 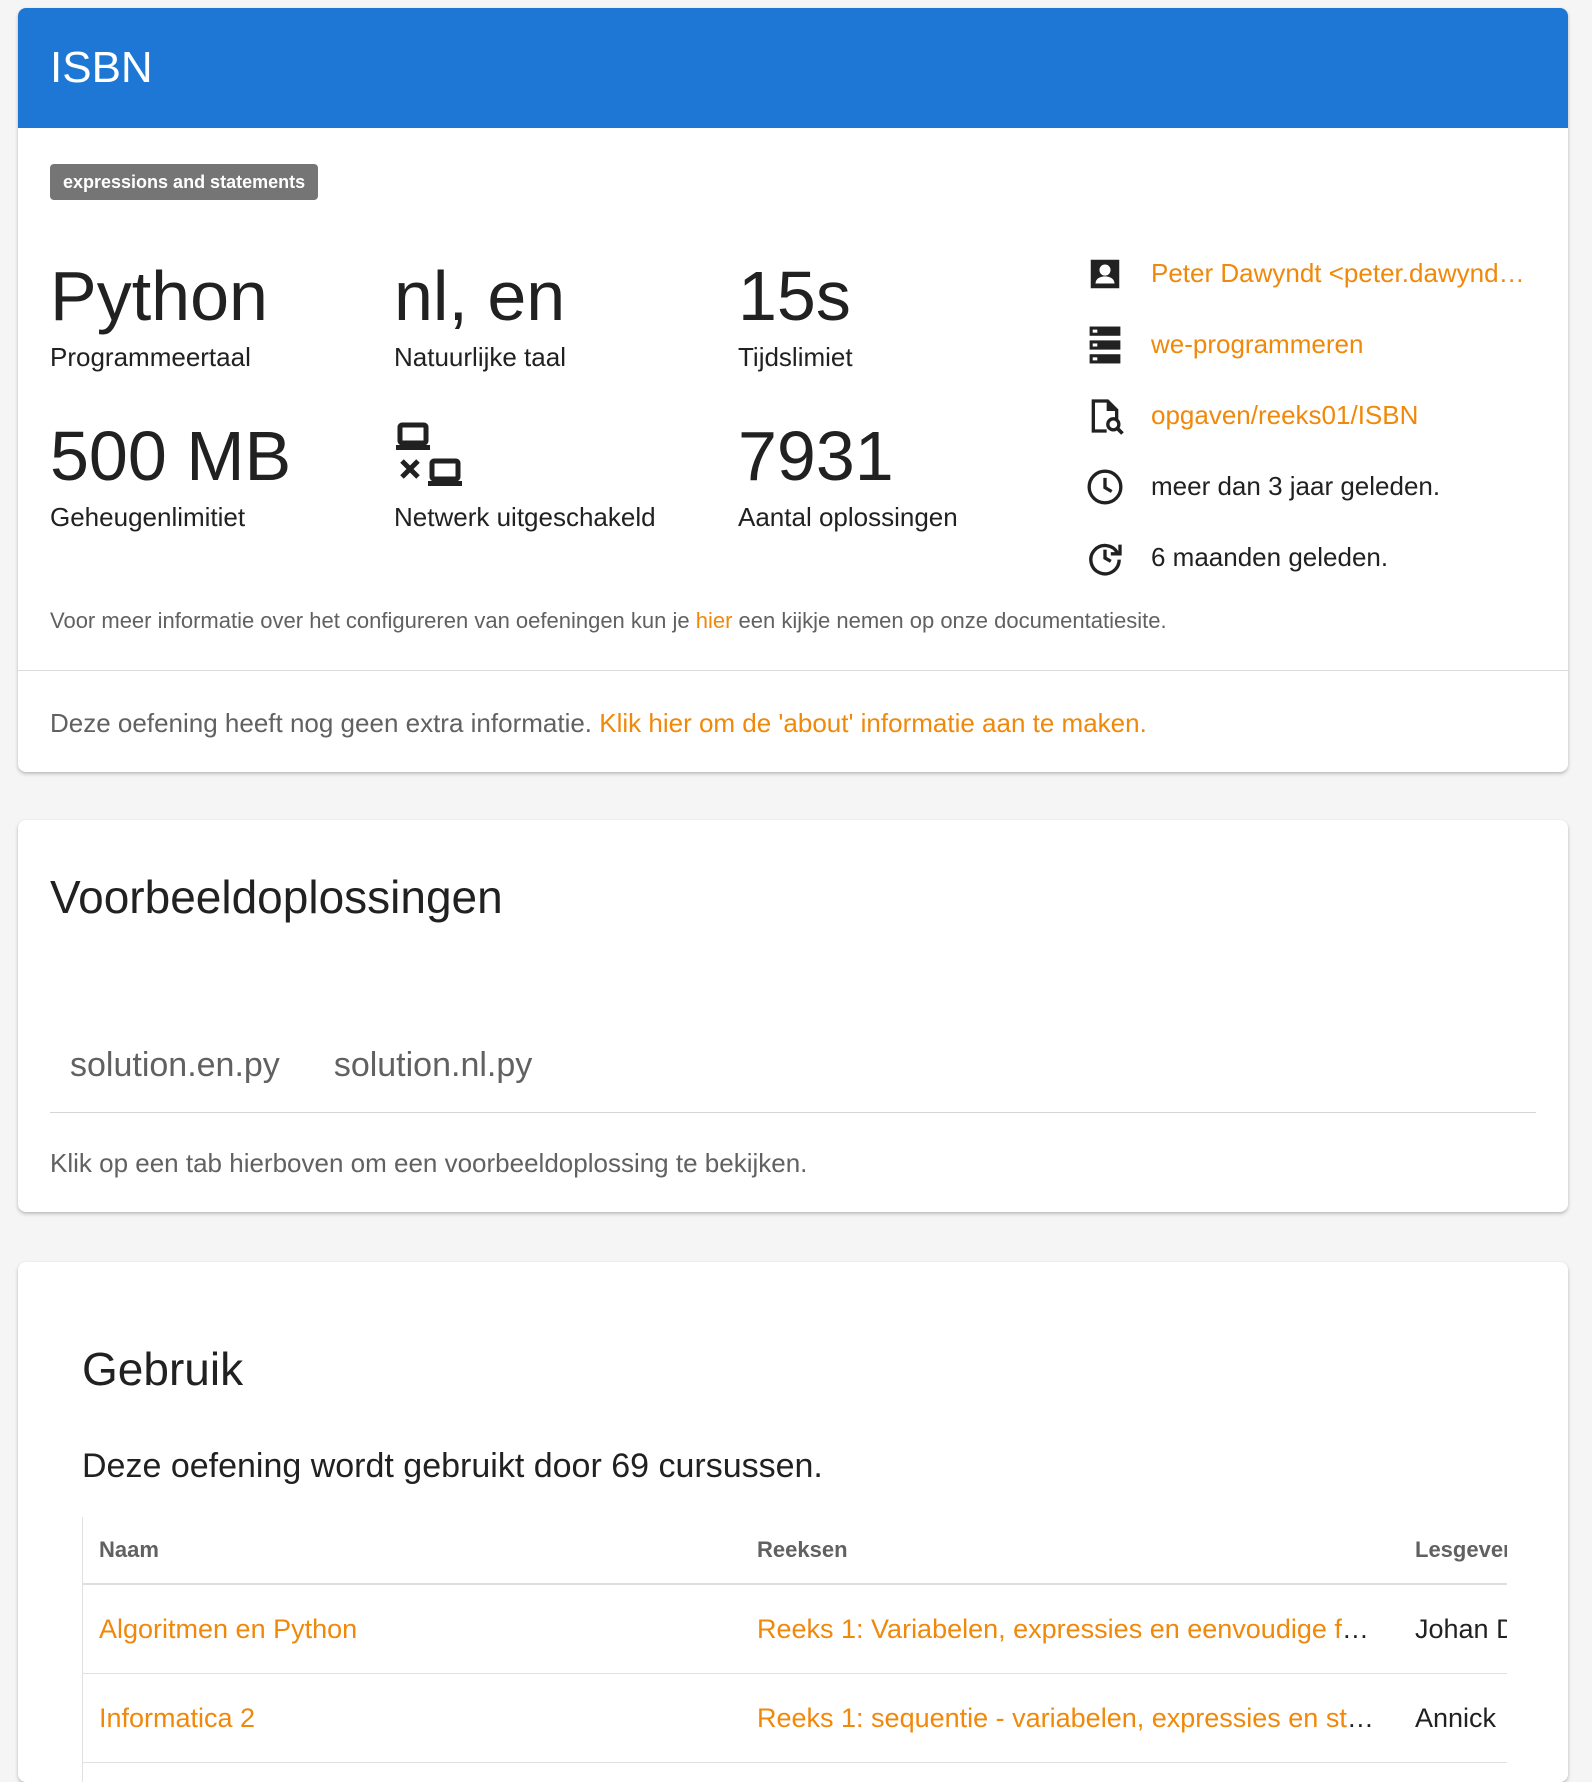 I want to click on stat-solutions-value: 7931, so click(x=816, y=456).